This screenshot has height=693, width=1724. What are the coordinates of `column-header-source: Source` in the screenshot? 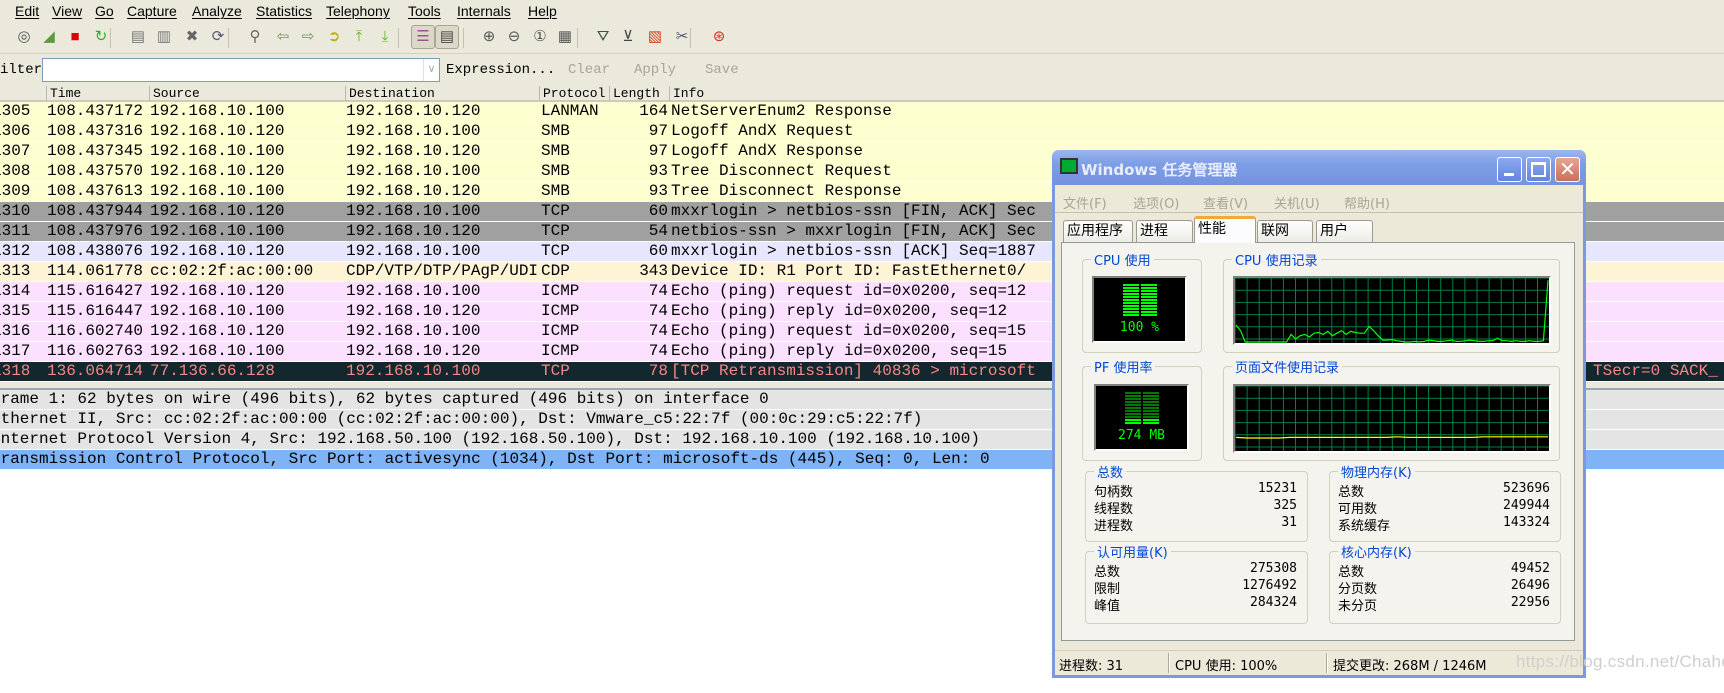 It's located at (174, 93).